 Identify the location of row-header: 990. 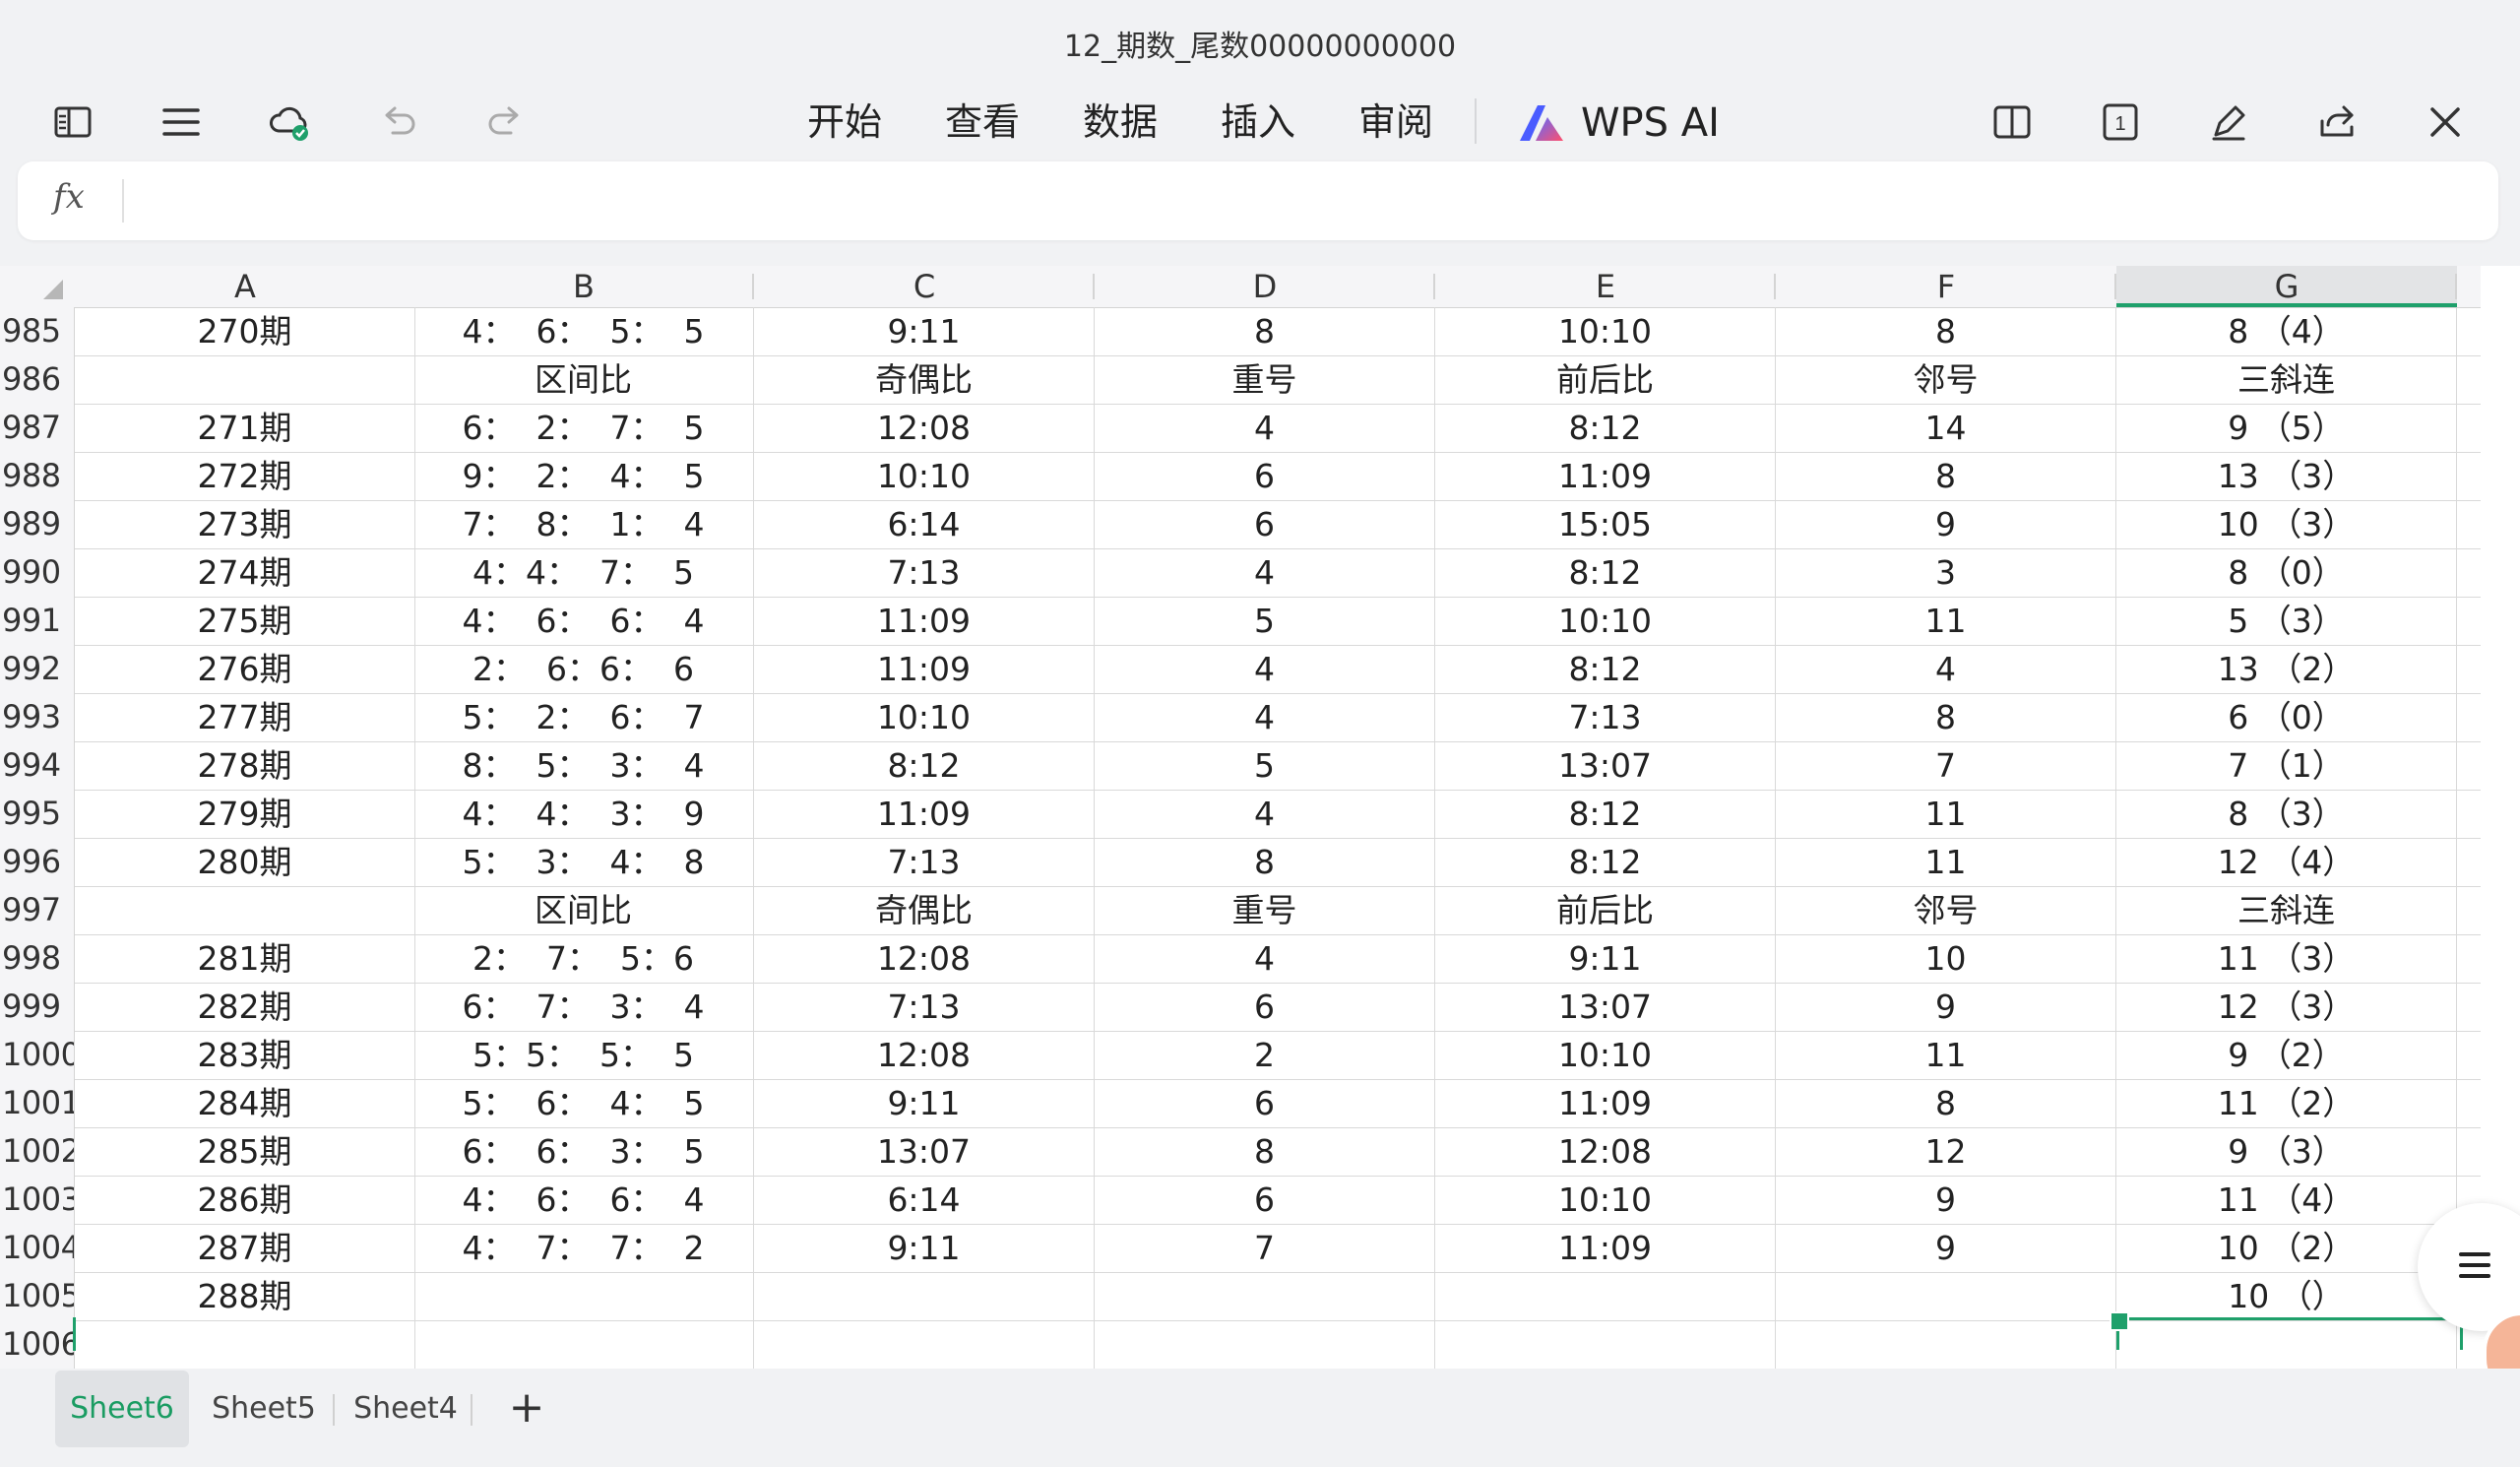
(37, 572).